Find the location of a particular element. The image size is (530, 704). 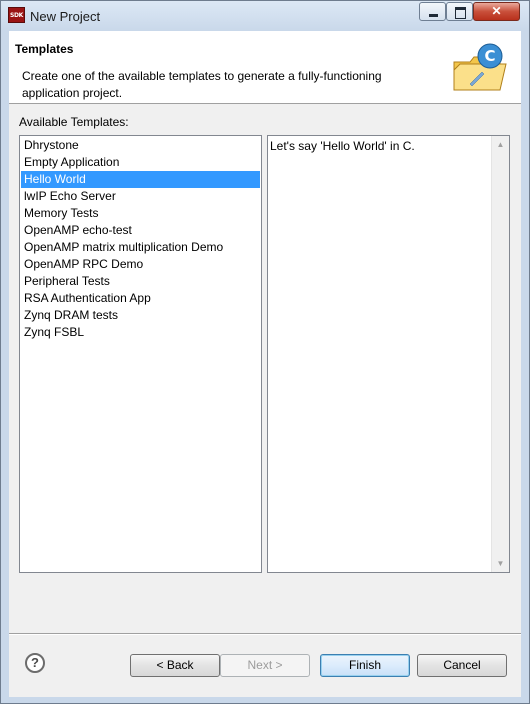

title-bar: SDK New Project ✕ is located at coordinates (265, 16).